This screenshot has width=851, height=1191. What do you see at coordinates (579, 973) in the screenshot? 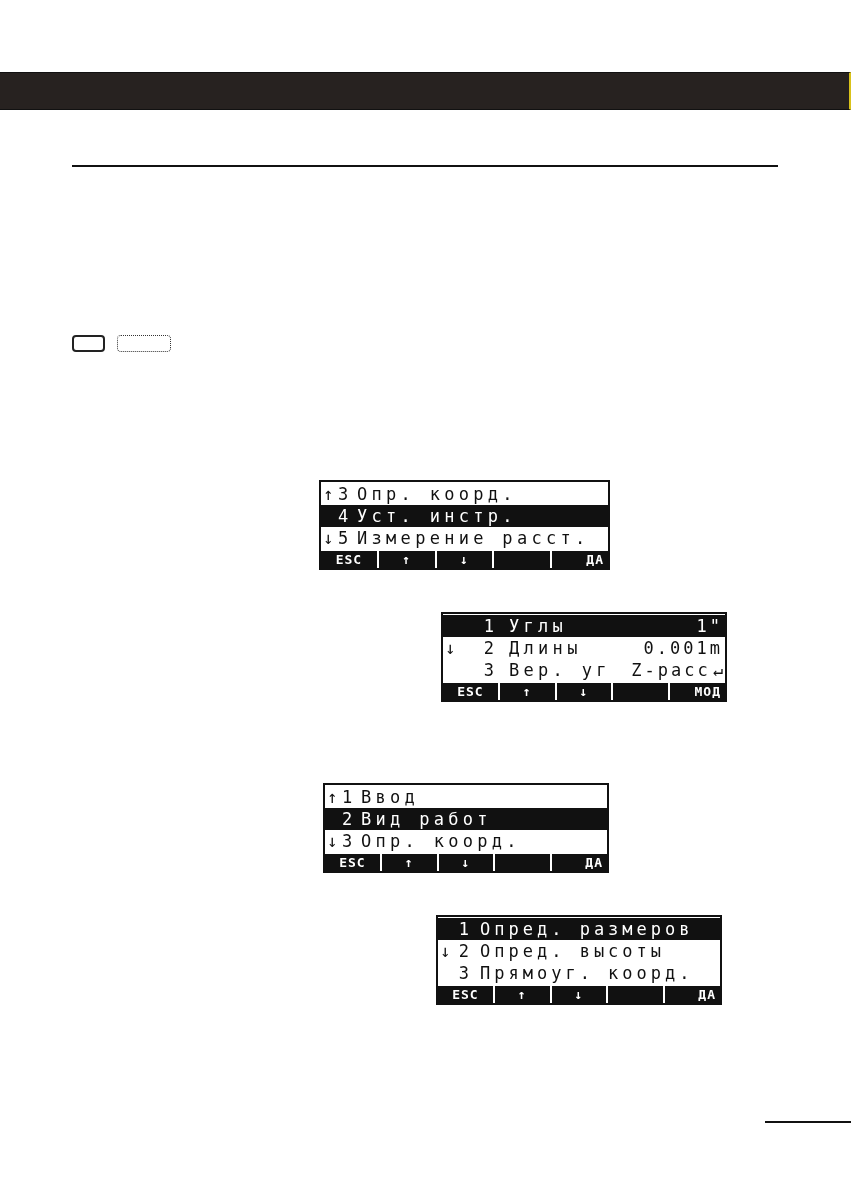
I see `menu-item: 3 Прямоуг. коорд.` at bounding box center [579, 973].